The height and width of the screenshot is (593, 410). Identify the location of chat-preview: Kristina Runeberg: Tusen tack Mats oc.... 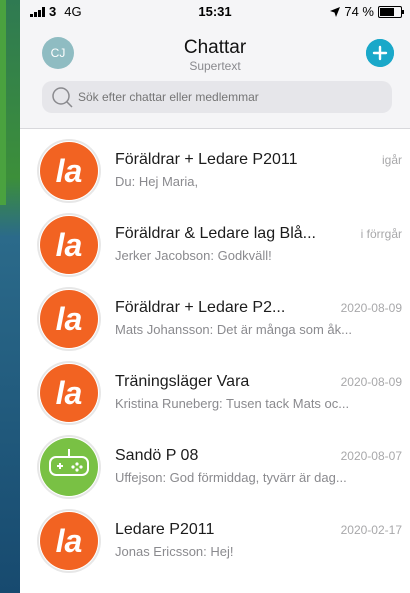
(232, 403).